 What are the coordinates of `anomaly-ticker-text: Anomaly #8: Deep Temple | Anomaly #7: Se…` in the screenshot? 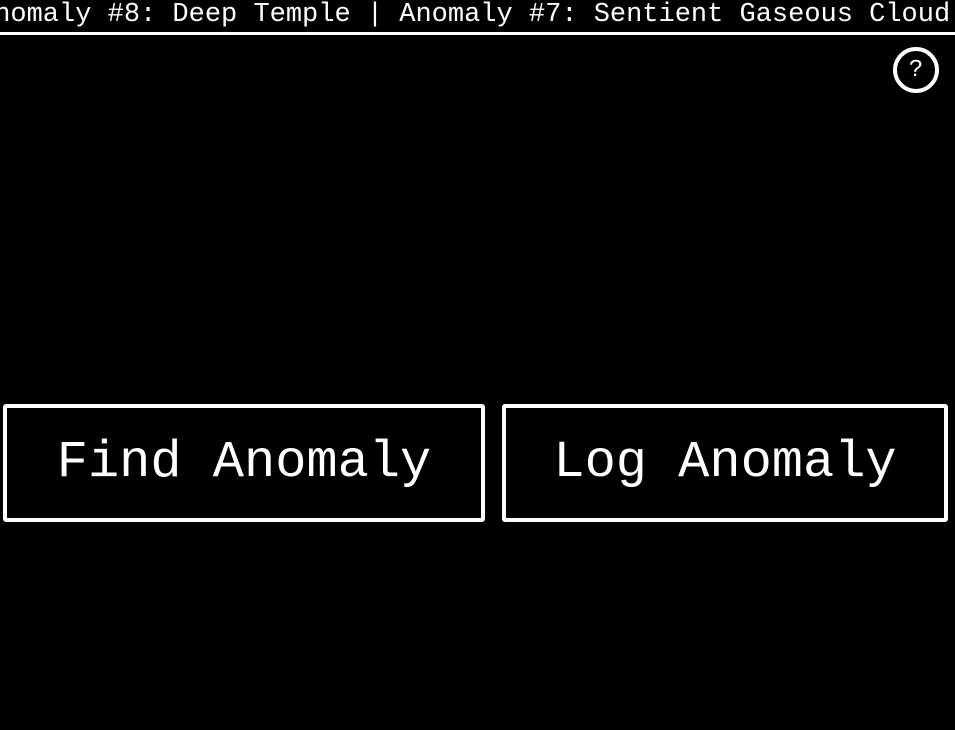 It's located at (475, 15).